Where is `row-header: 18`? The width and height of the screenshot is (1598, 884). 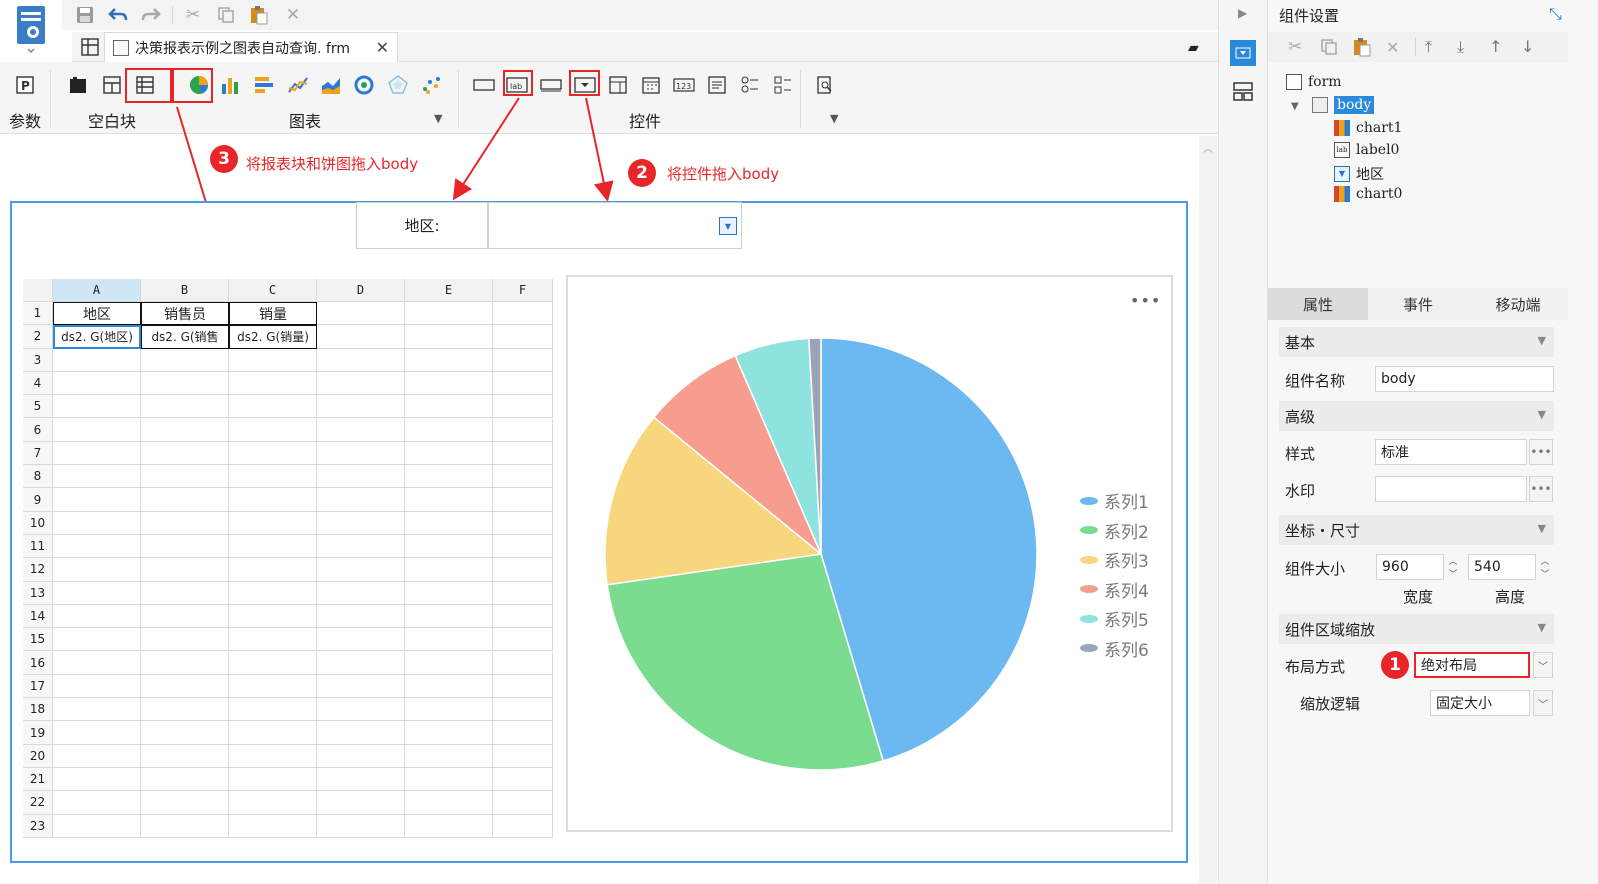
row-header: 18 is located at coordinates (38, 710).